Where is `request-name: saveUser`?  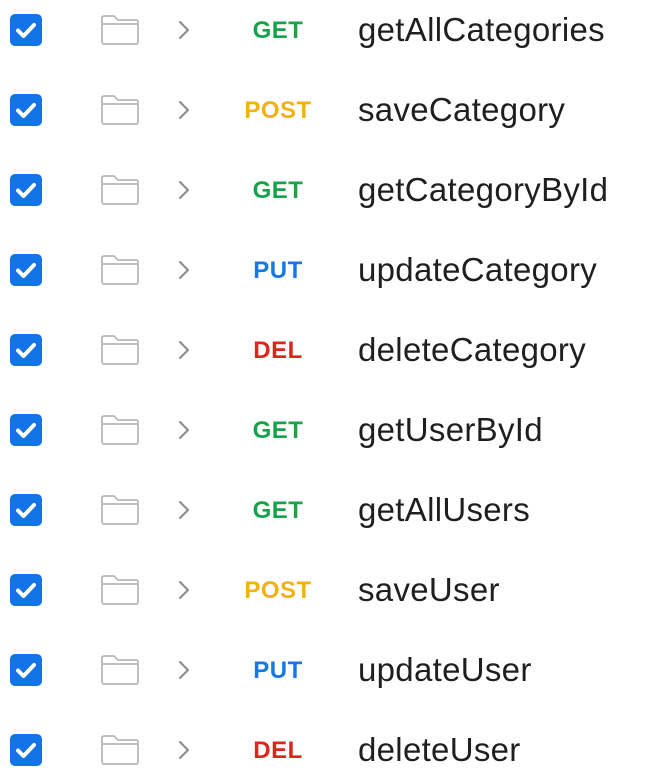
request-name: saveUser is located at coordinates (429, 590).